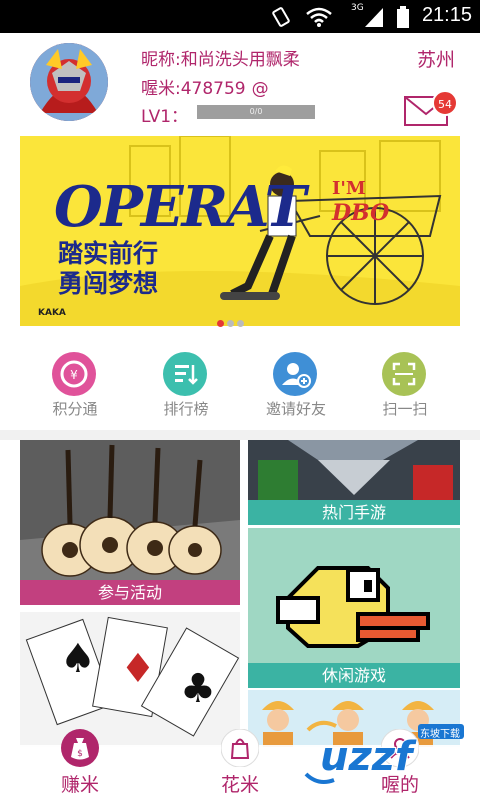 This screenshot has width=480, height=800. I want to click on watermark-logo: uzzf 东坡下载, so click(385, 753).